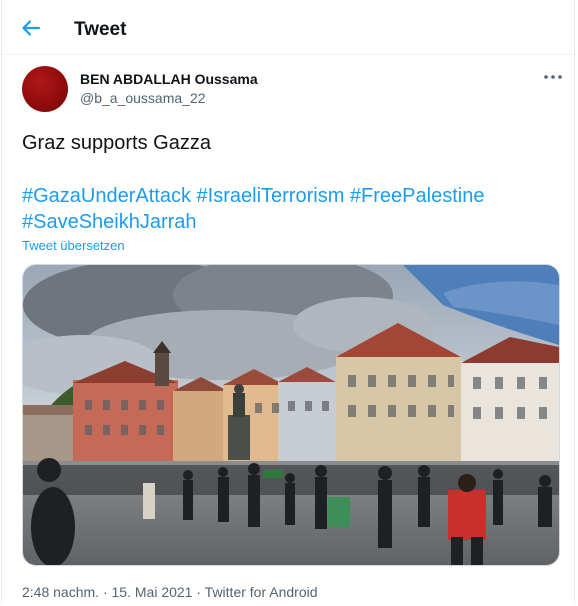  What do you see at coordinates (271, 196) in the screenshot?
I see `hashtag-link: #IsraeliTerrorism` at bounding box center [271, 196].